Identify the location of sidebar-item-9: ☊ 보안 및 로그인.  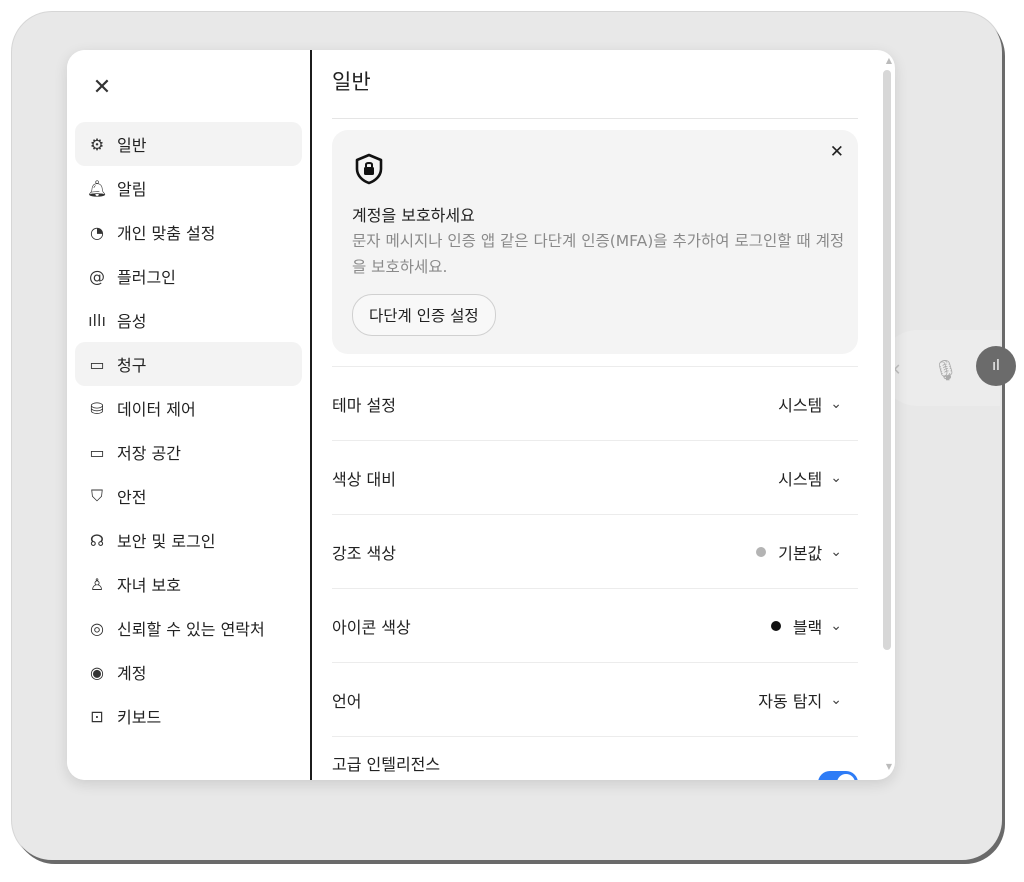
(188, 540).